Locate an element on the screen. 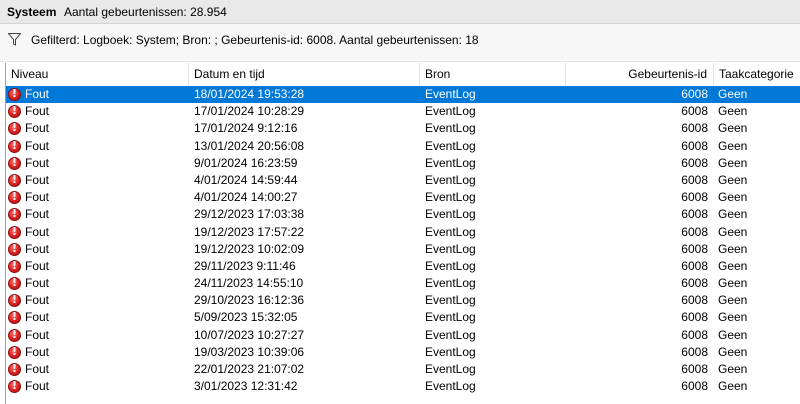 This screenshot has width=800, height=404. cell-date: 18/01/2024 19:53:28 is located at coordinates (249, 94).